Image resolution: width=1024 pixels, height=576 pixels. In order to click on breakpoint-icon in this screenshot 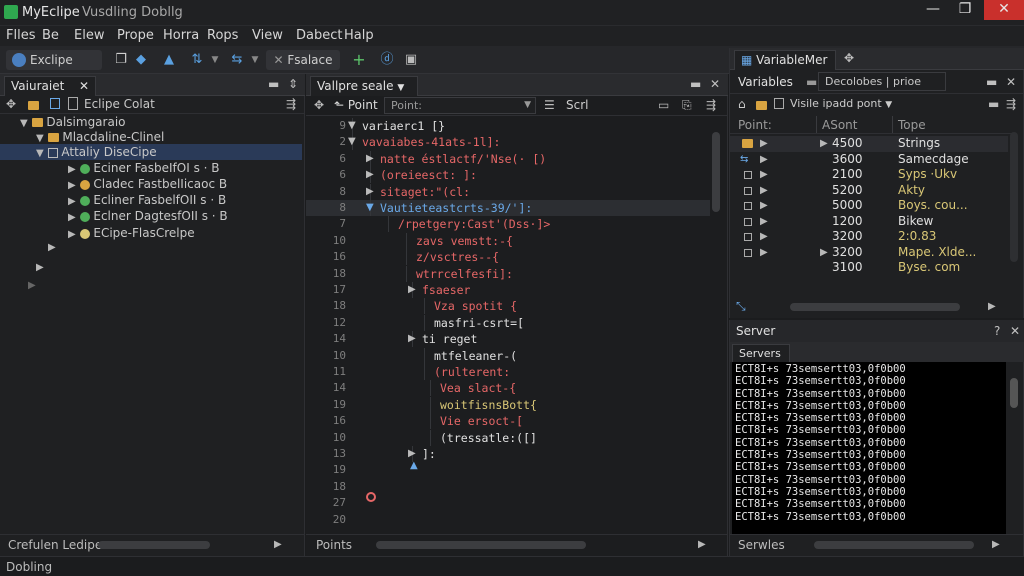, I will do `click(371, 497)`.